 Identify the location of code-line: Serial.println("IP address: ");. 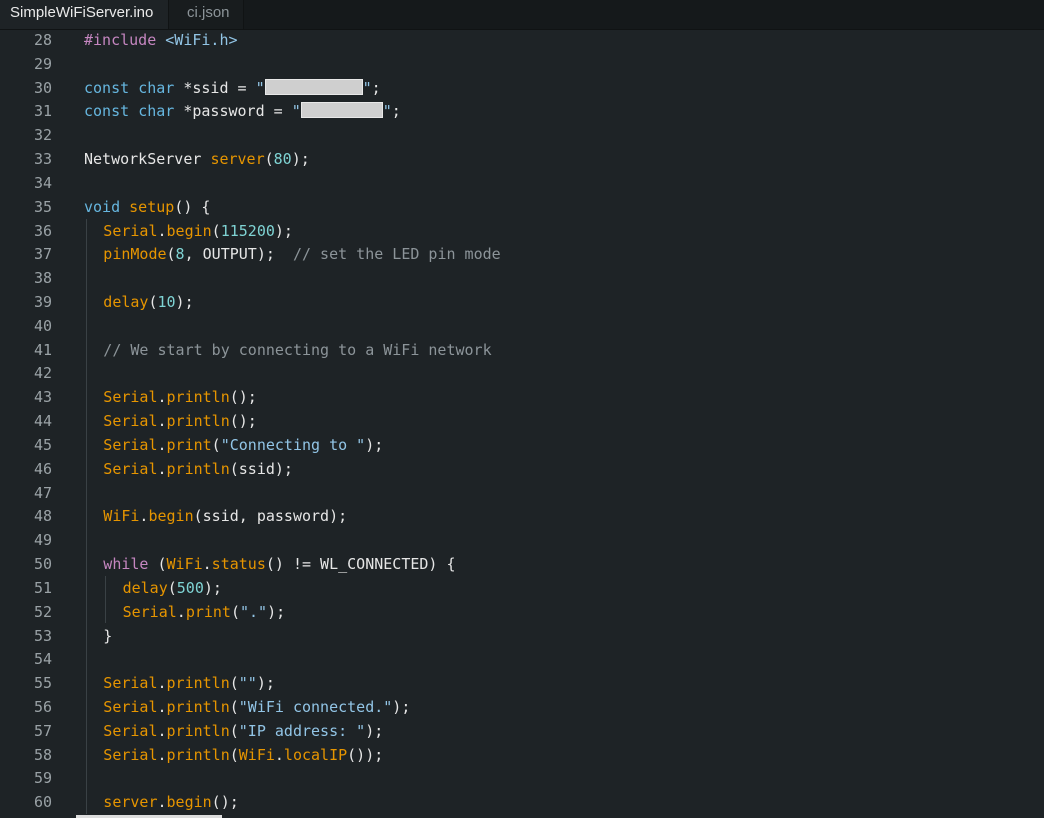
(243, 731).